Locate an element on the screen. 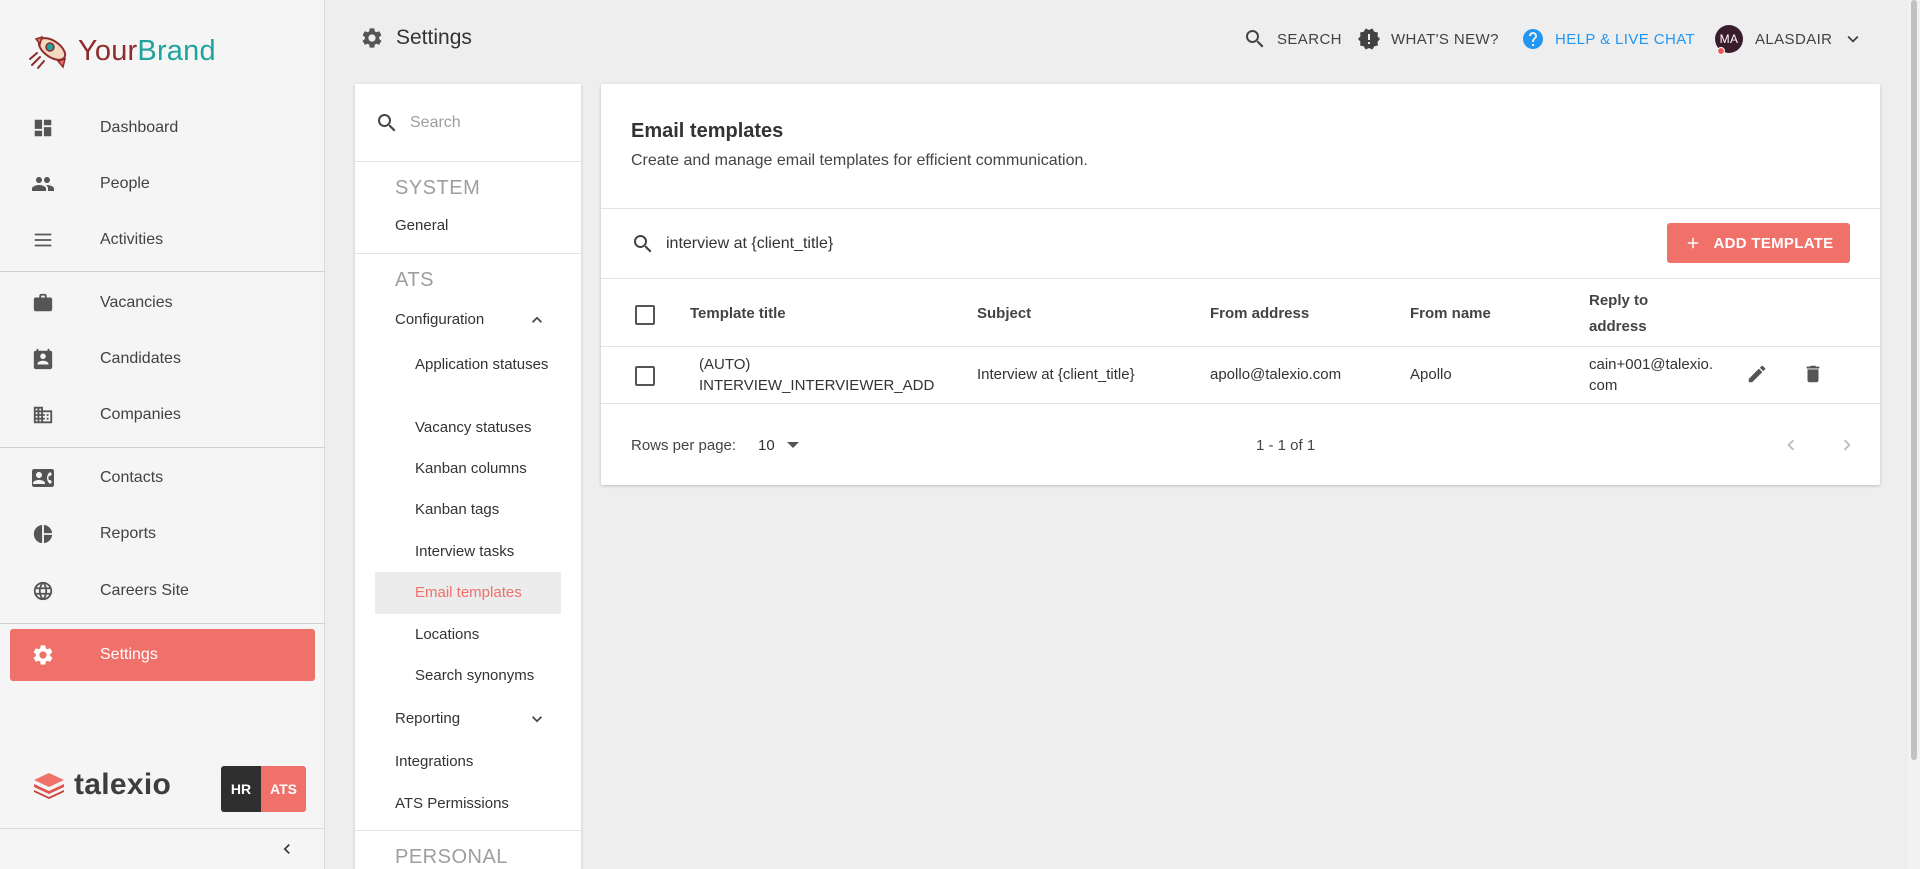 This screenshot has width=1920, height=869. settings-link-kanban-tags: Kanban tags is located at coordinates (457, 509).